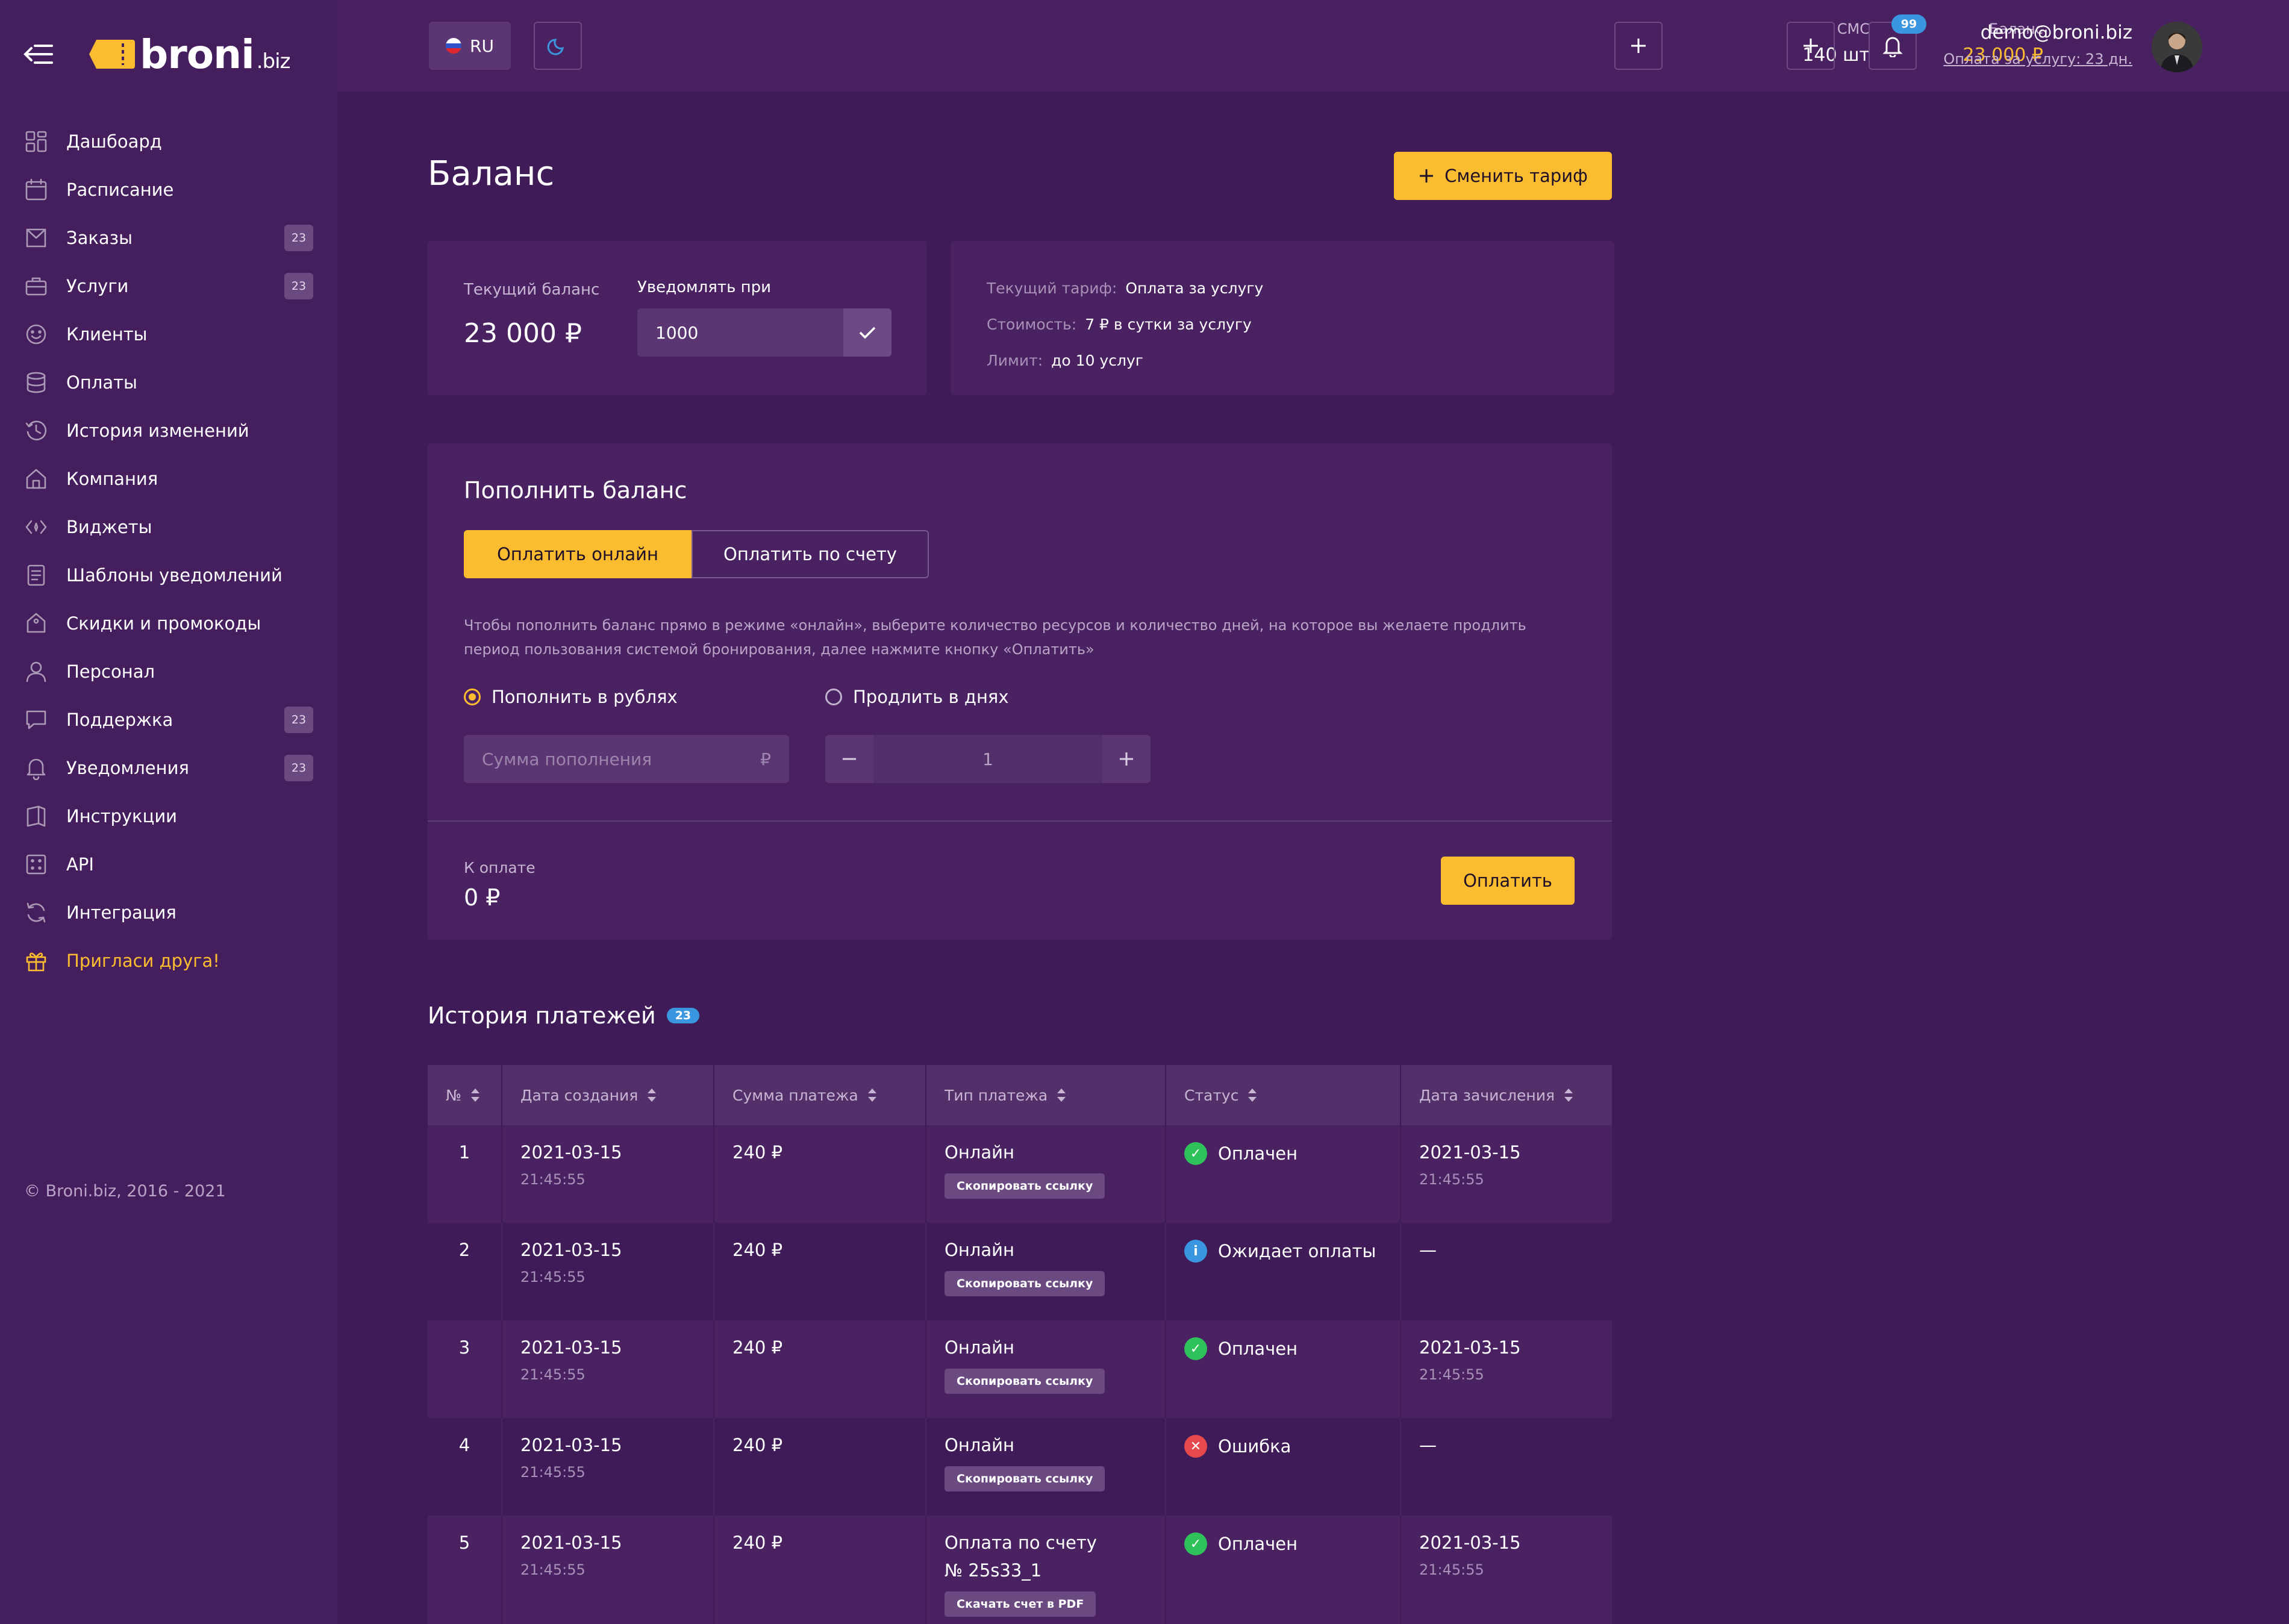 Image resolution: width=2289 pixels, height=1624 pixels. Describe the element at coordinates (571, 1250) in the screenshot. I see `created-date: 2021-03-15` at that location.